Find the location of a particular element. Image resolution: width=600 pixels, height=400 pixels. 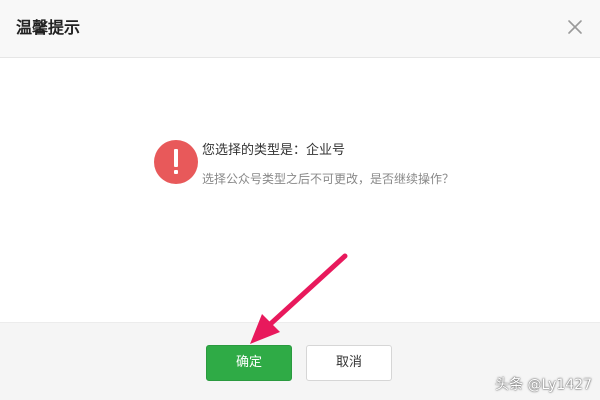

cancel-button: 取消 is located at coordinates (349, 363).